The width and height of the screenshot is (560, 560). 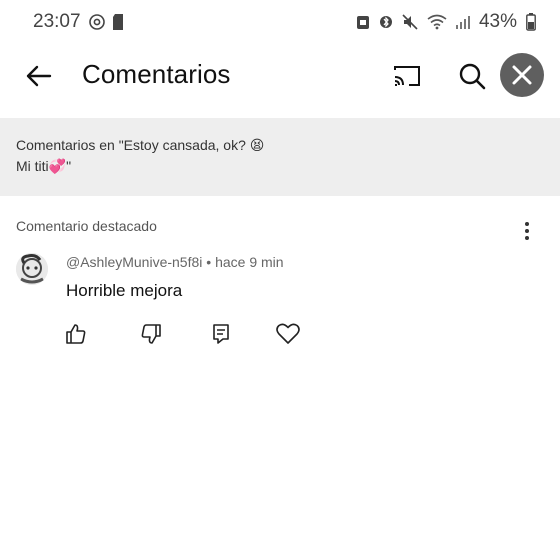 I want to click on status-right: 43%, so click(x=446, y=22).